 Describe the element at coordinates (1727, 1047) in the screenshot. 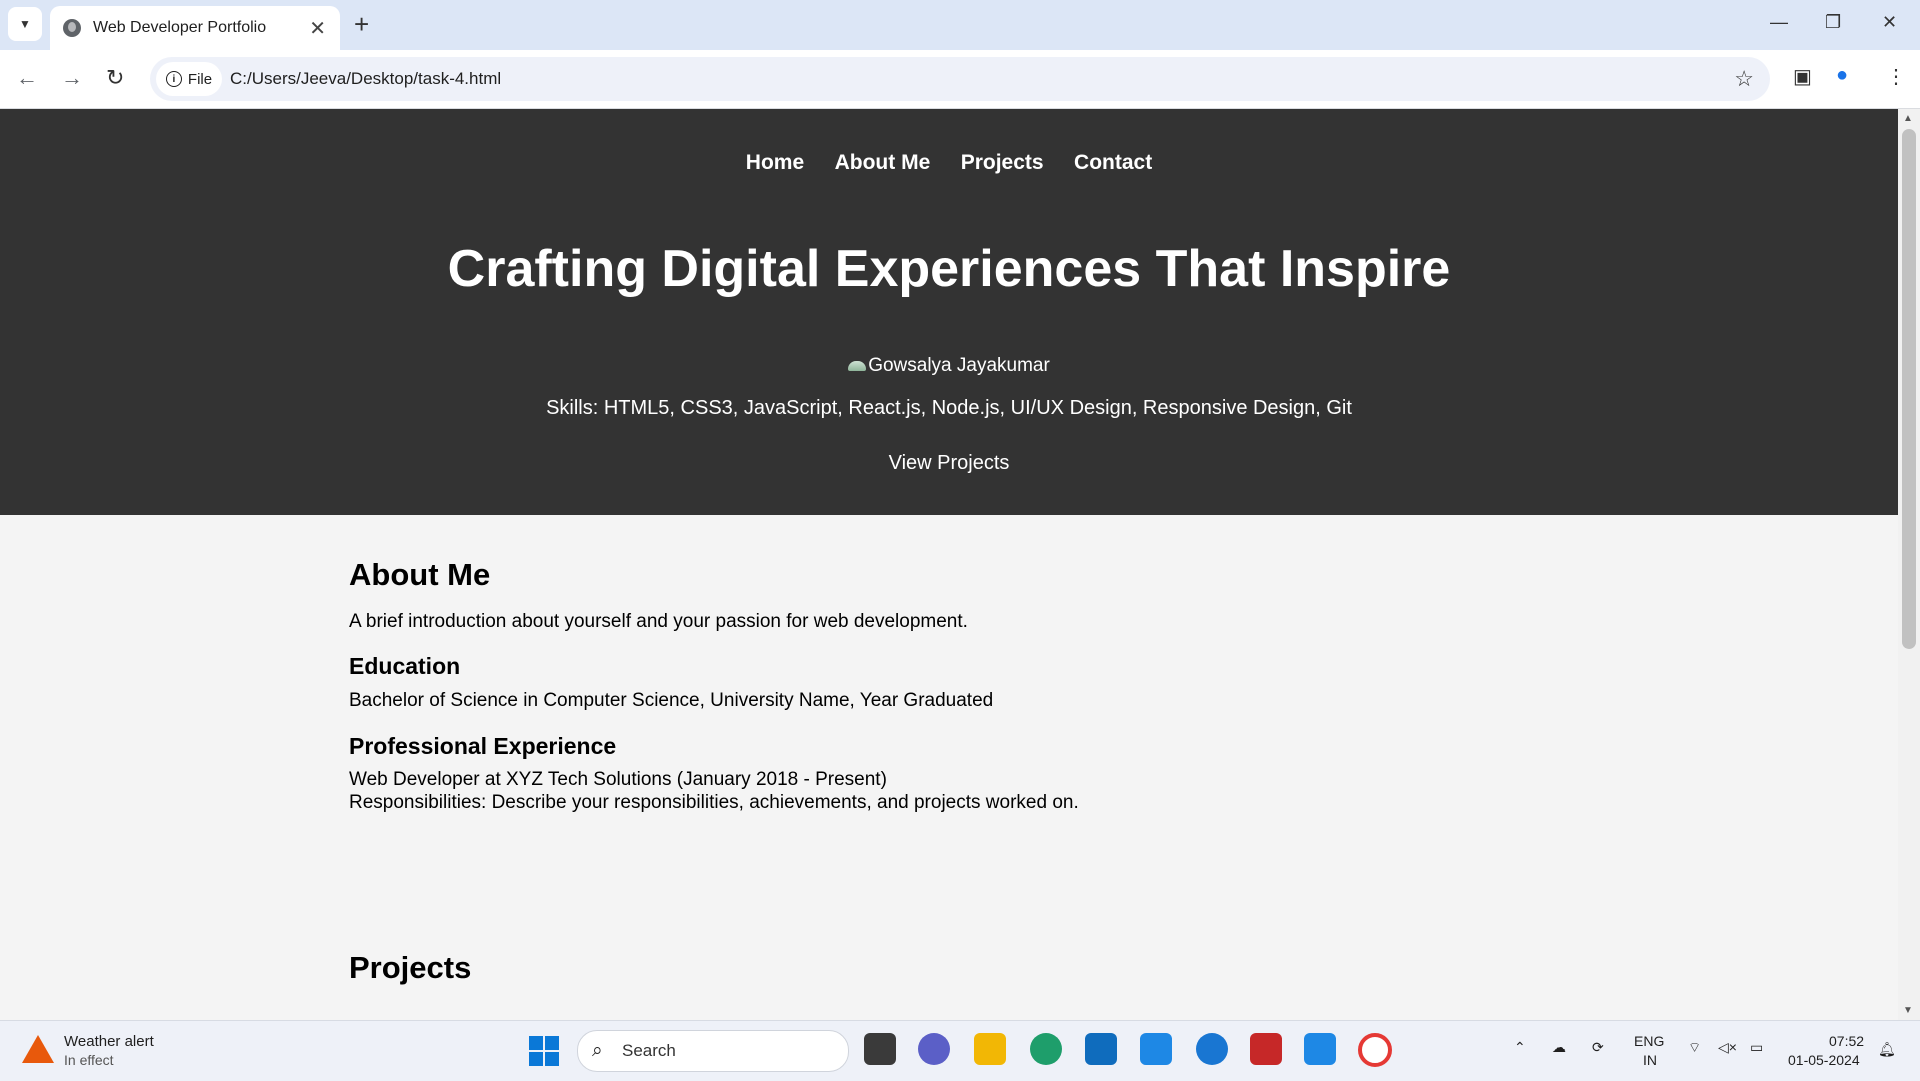

I see `volume-muted-icon: ◁×` at that location.